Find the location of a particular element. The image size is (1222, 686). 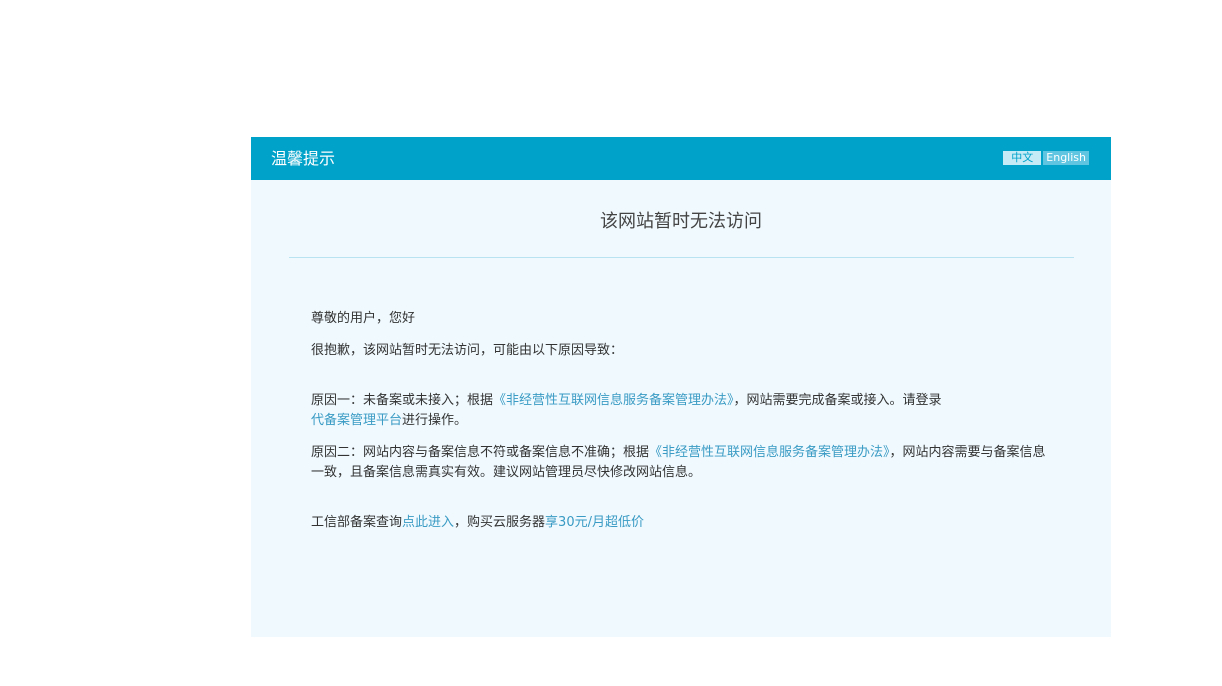

page-title: 该网站暂时无法访问 is located at coordinates (681, 221).